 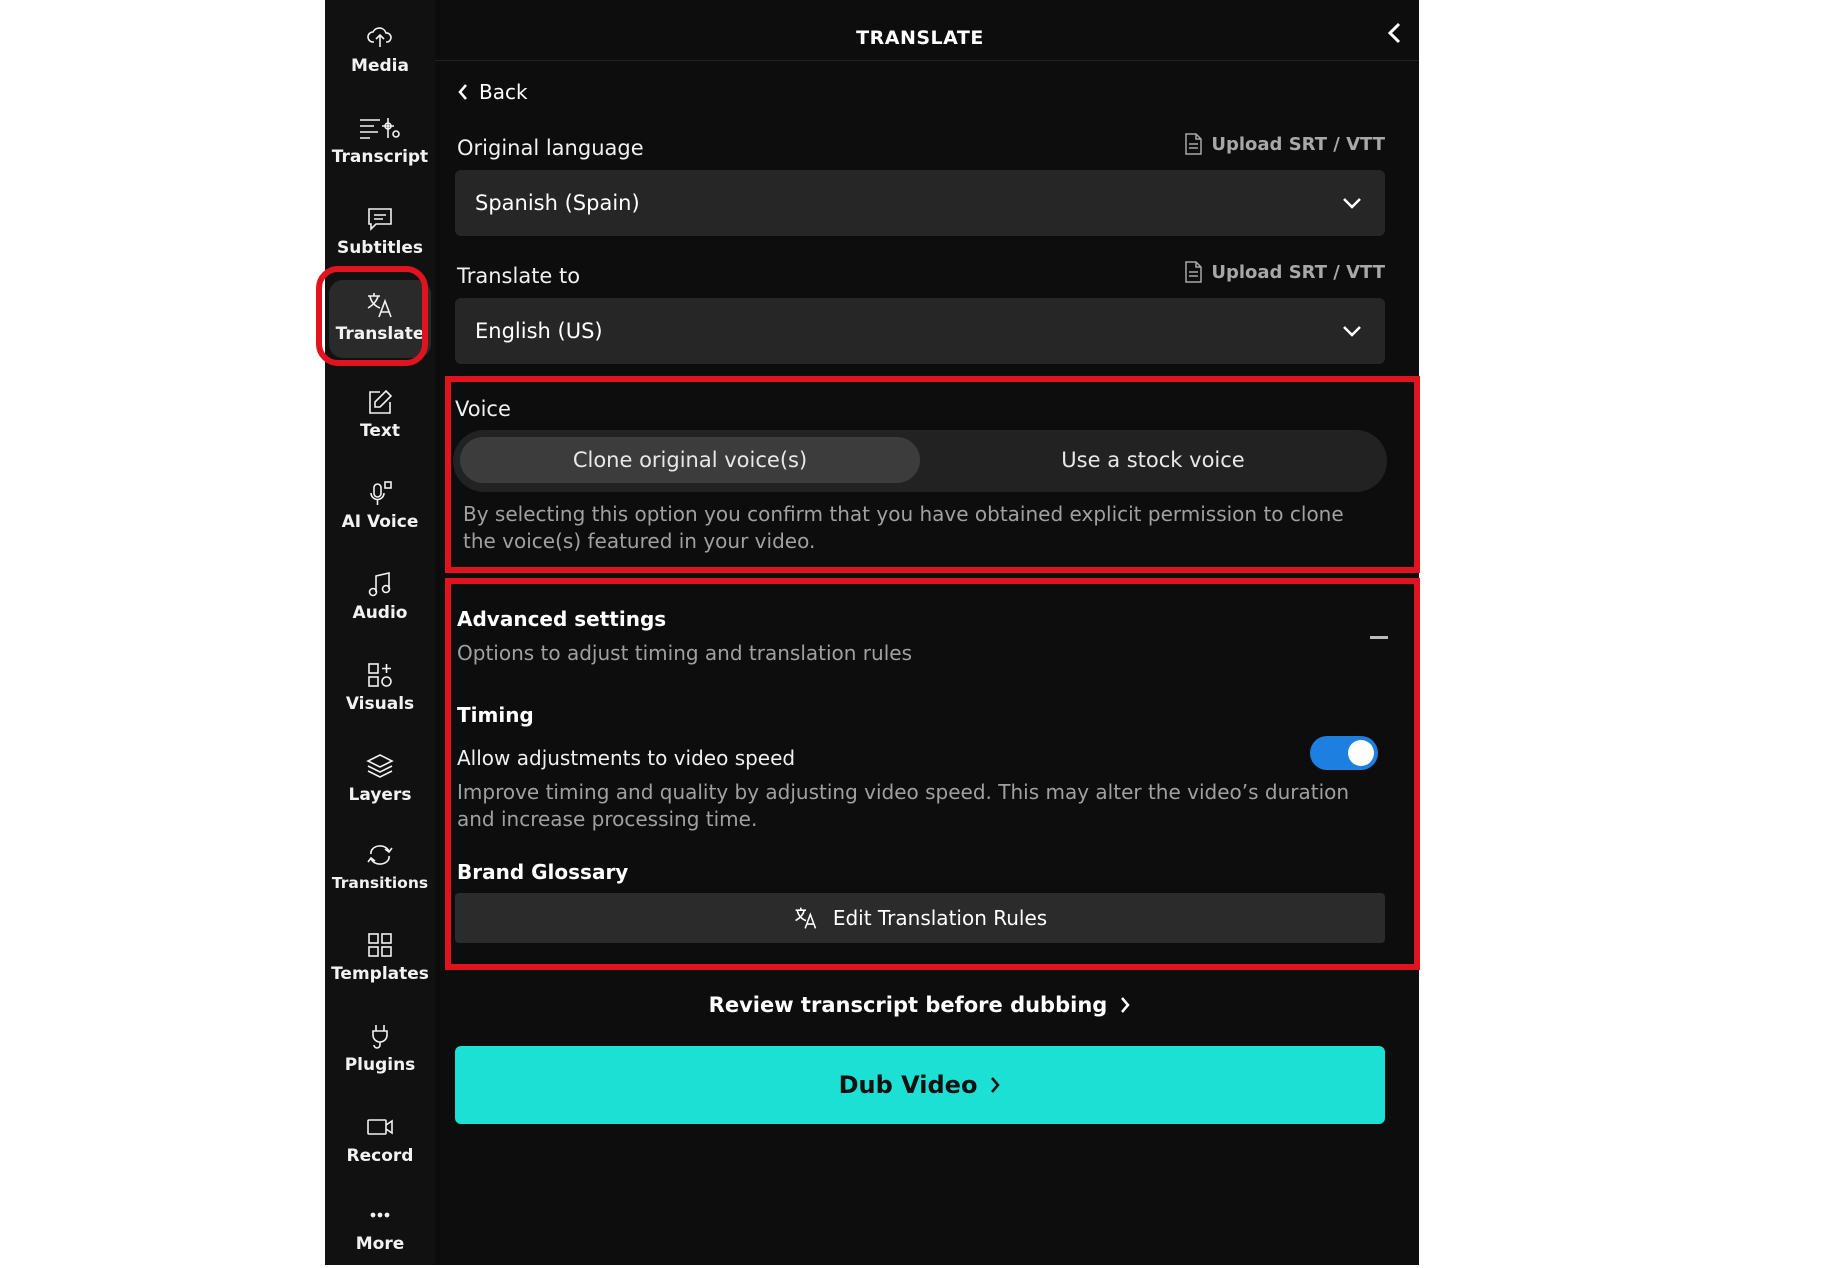 What do you see at coordinates (1344, 753) in the screenshot?
I see `video-speed-toggle` at bounding box center [1344, 753].